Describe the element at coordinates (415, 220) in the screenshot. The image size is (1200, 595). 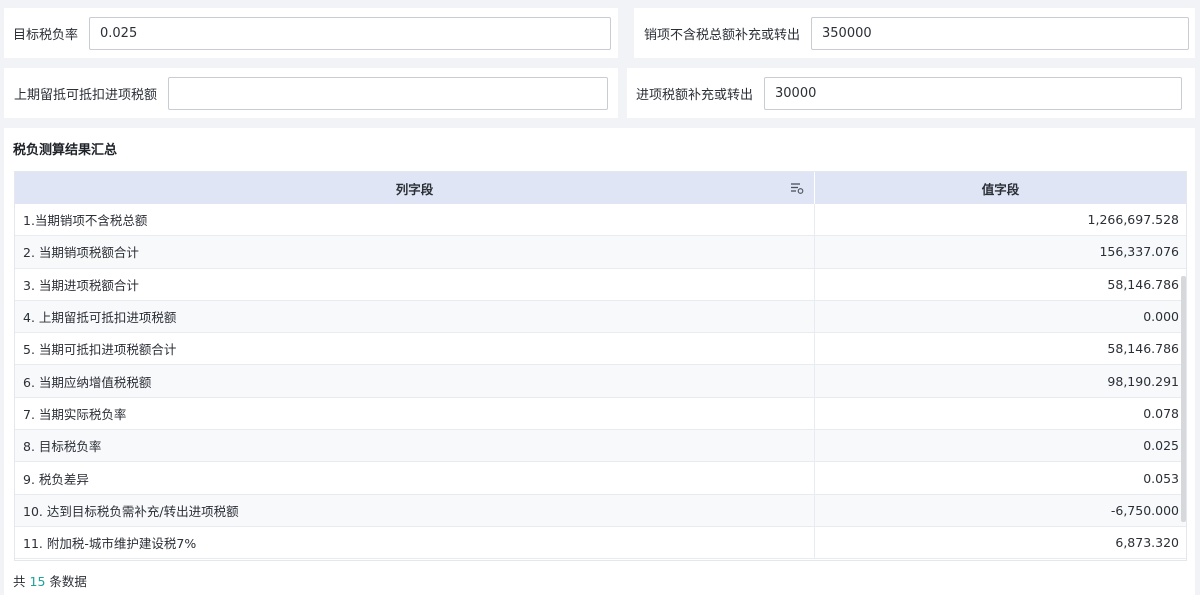
I see `row-field-name: 1.当期销项不含税总额` at that location.